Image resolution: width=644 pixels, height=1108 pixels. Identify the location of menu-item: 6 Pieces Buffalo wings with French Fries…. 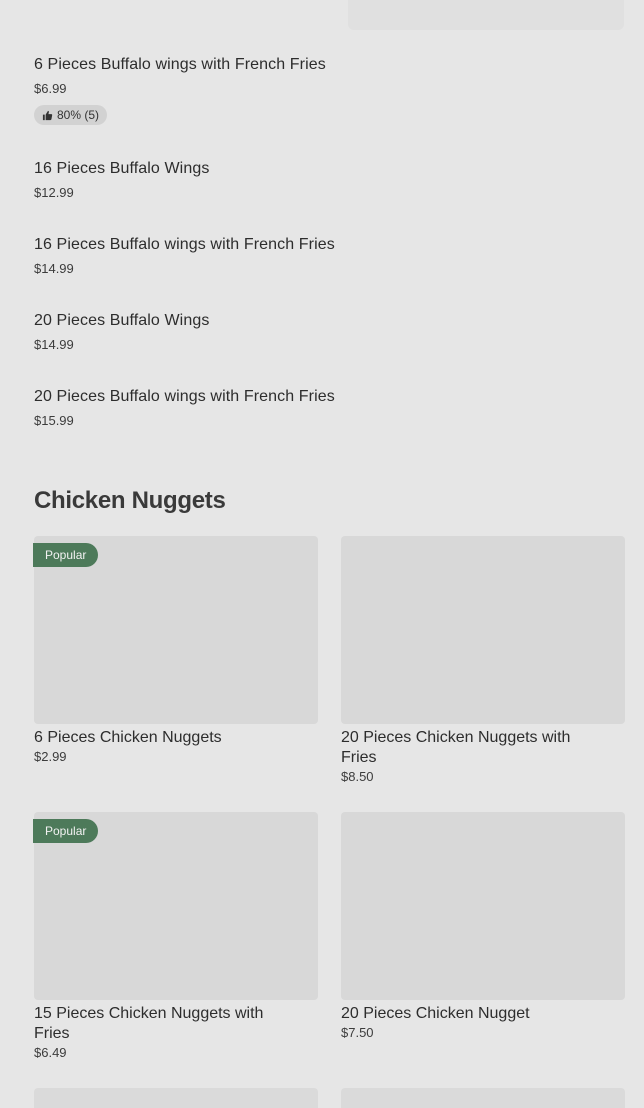
(180, 90).